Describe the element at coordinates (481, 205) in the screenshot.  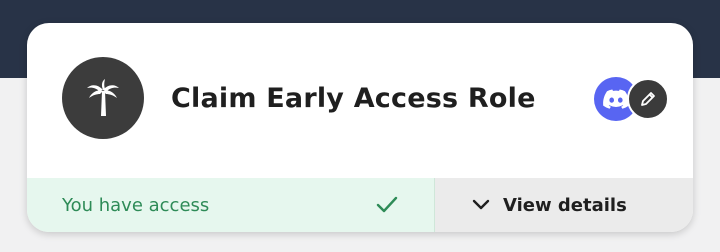
I see `chevron-down-icon` at that location.